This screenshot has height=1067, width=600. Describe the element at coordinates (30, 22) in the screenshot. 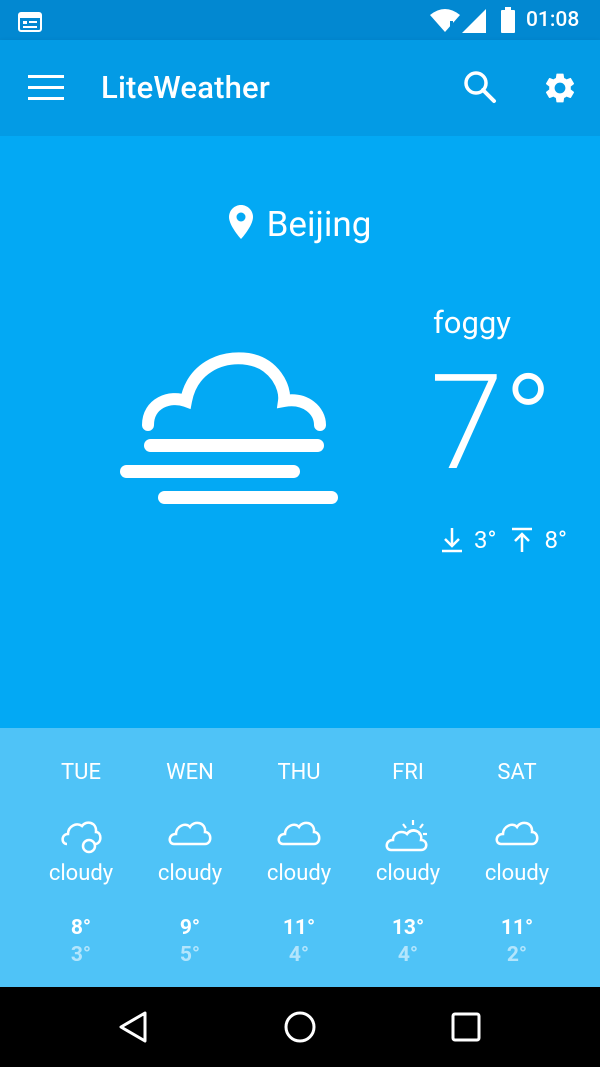

I see `calendar-notification-icon` at that location.